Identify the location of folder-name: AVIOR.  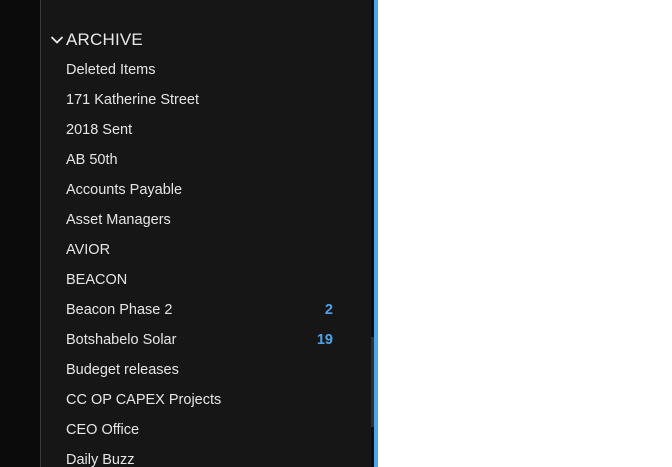
(88, 250).